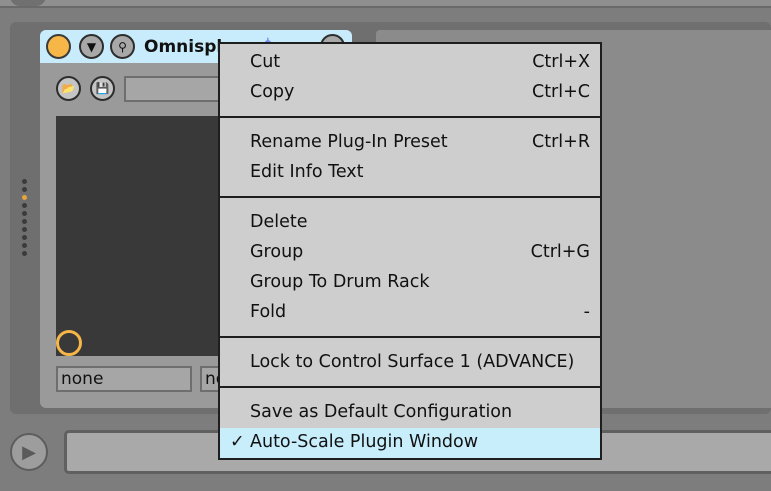  I want to click on open-preset-button: 📂, so click(68, 88).